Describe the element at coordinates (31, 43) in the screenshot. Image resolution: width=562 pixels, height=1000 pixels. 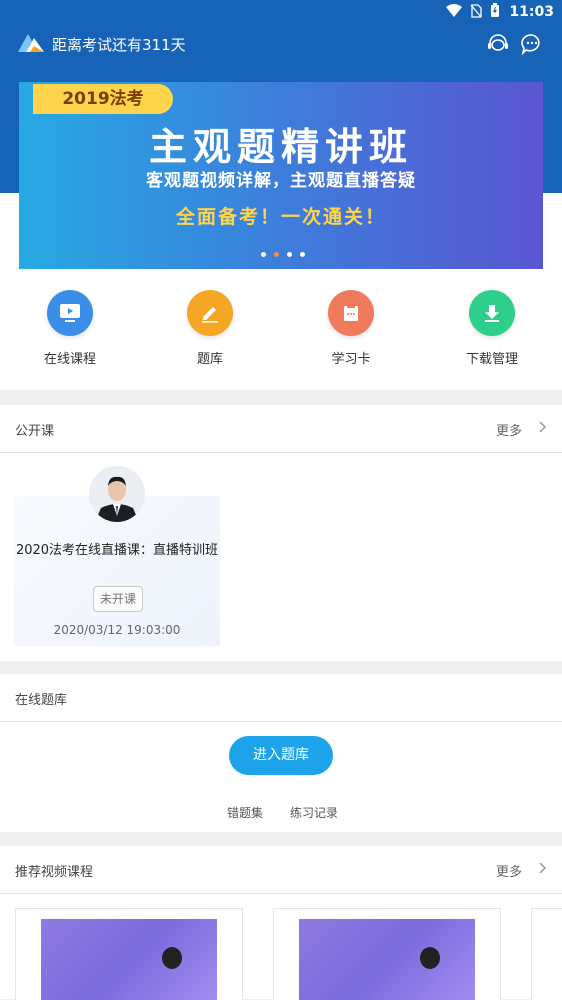
I see `app-logo-icon` at that location.